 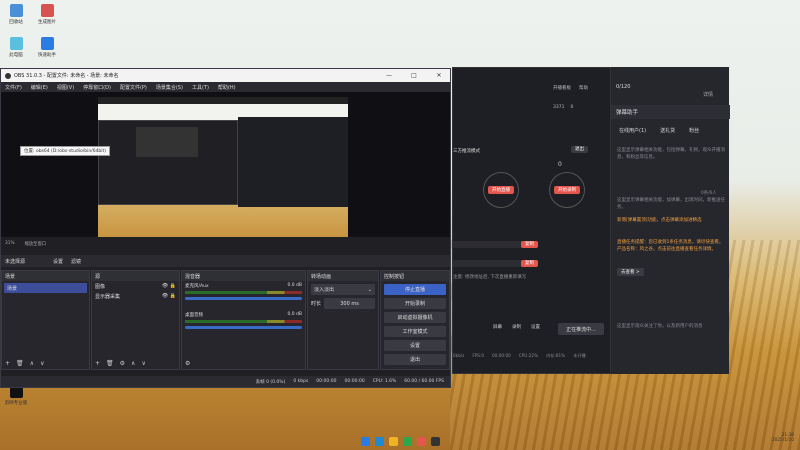 I want to click on desktop-icon: 快速助手, so click(x=47, y=47).